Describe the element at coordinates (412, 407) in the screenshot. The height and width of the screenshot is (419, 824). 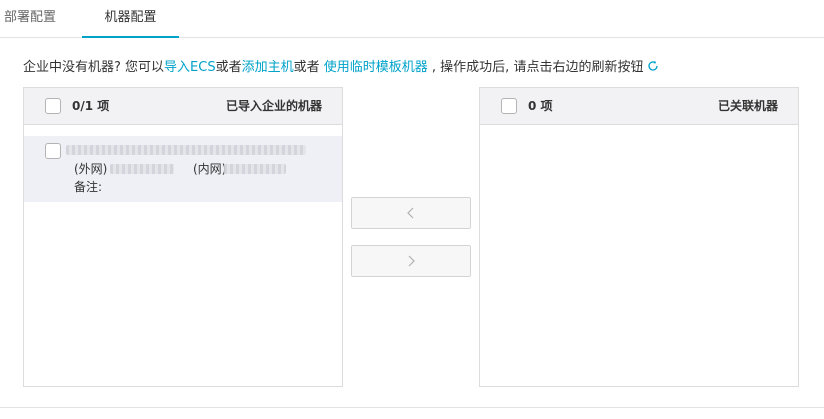
I see `footer-divider` at that location.